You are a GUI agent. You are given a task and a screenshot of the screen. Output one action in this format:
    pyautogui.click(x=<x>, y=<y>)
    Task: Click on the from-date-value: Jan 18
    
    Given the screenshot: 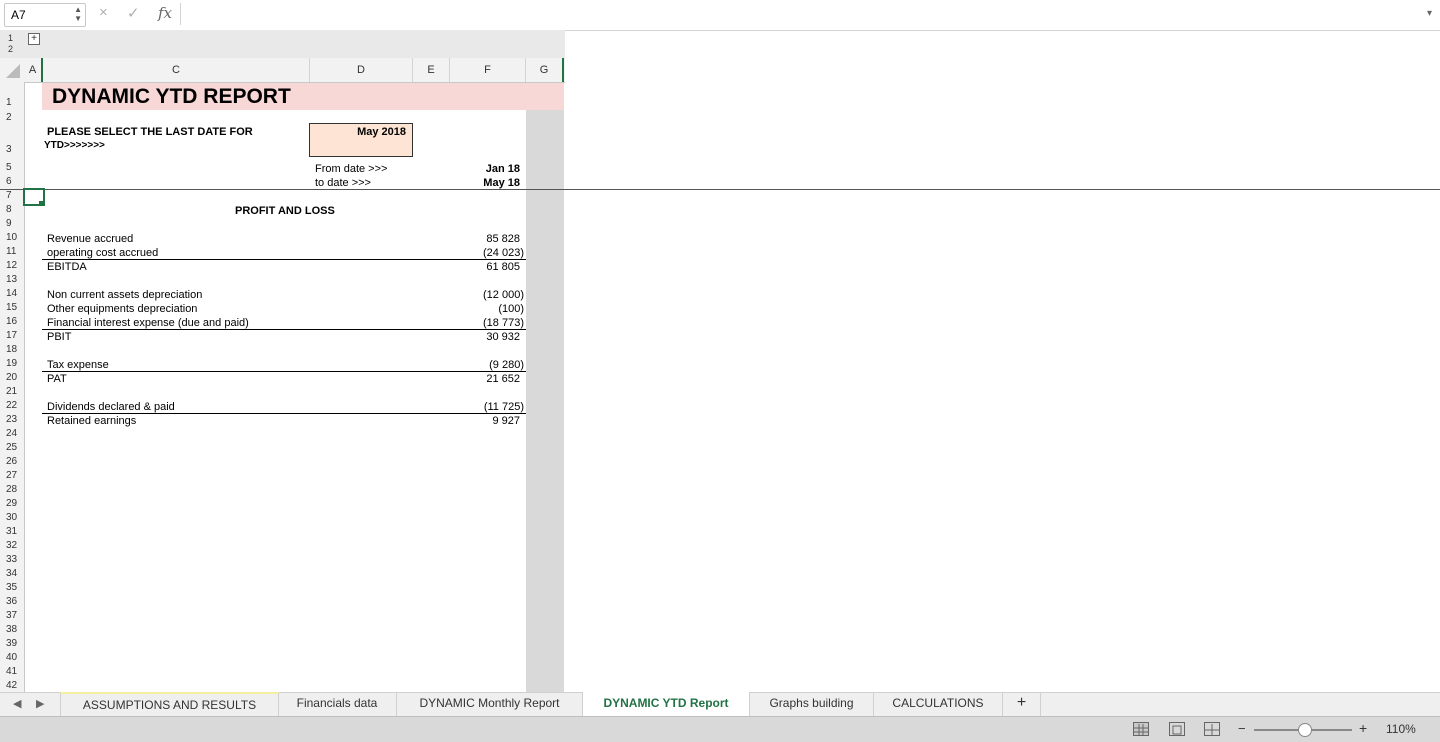 What is the action you would take?
    pyautogui.click(x=502, y=169)
    